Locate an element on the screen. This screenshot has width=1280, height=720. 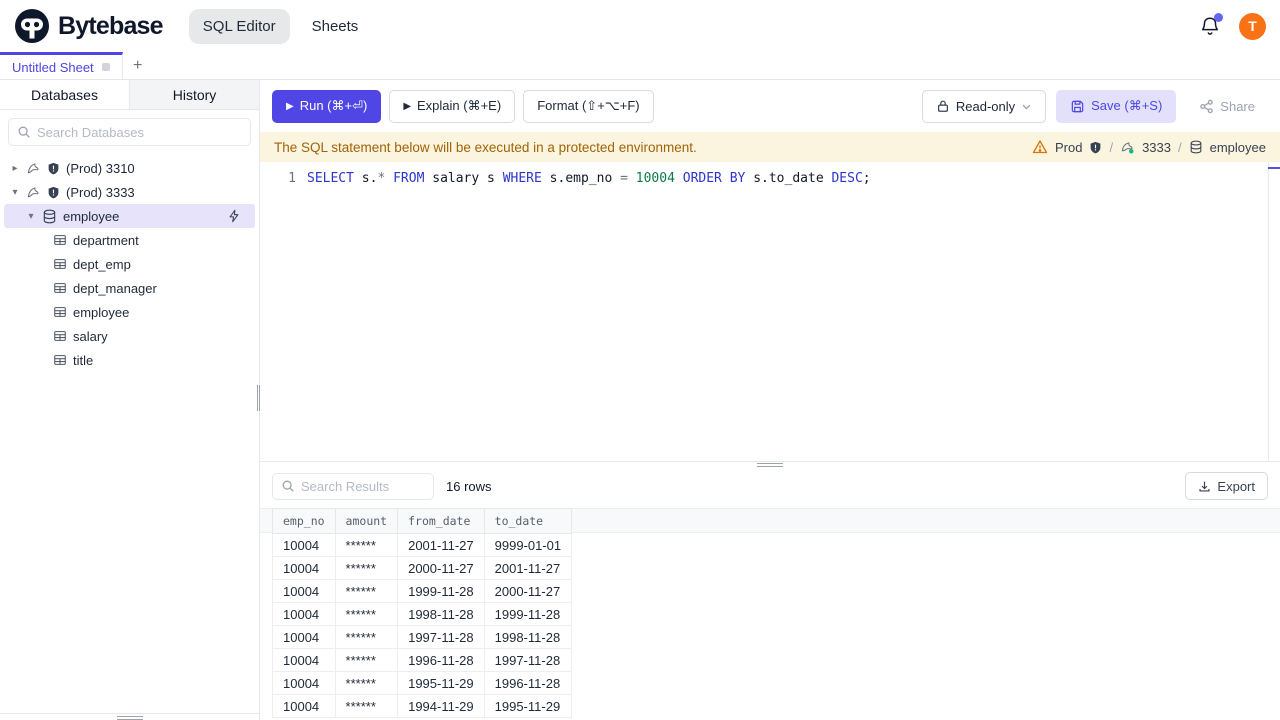
table-cell: 1998-11-28 is located at coordinates (441, 614).